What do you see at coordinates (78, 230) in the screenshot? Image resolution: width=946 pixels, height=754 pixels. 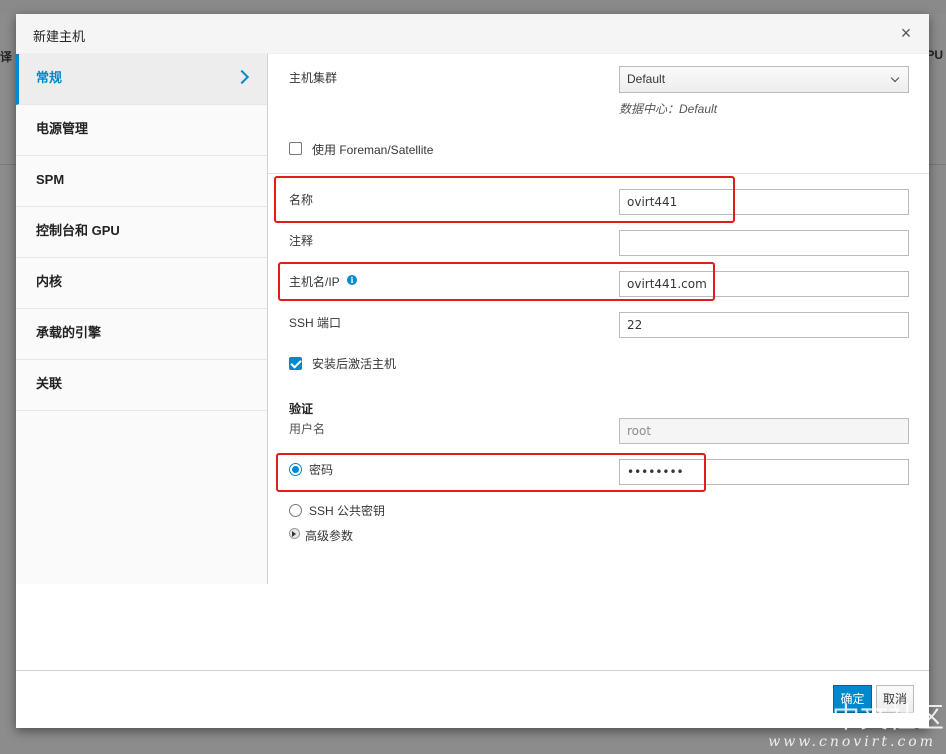 I see `sidebar-item-label: 控制台和 GPU` at bounding box center [78, 230].